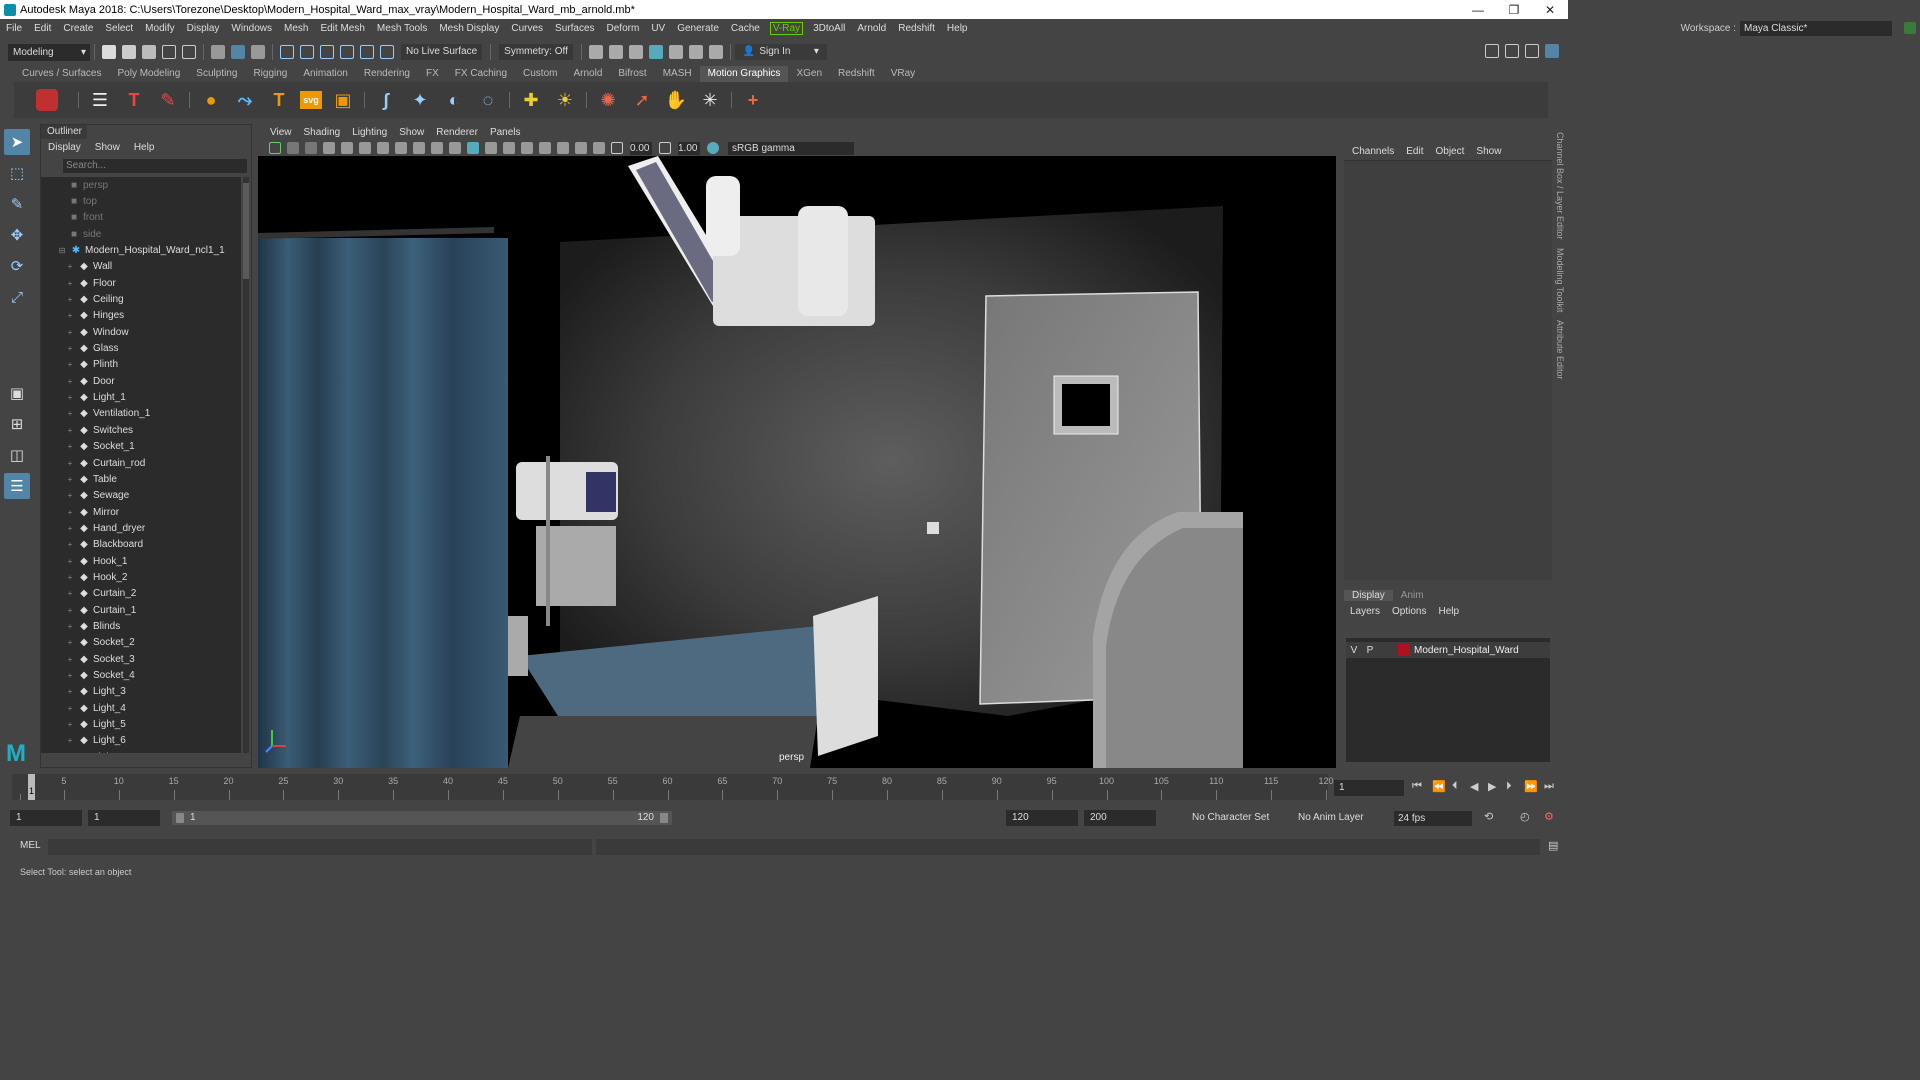 The image size is (1920, 1080). Describe the element at coordinates (17, 297) in the screenshot. I see `scale-tool-icon: ⤢` at that location.